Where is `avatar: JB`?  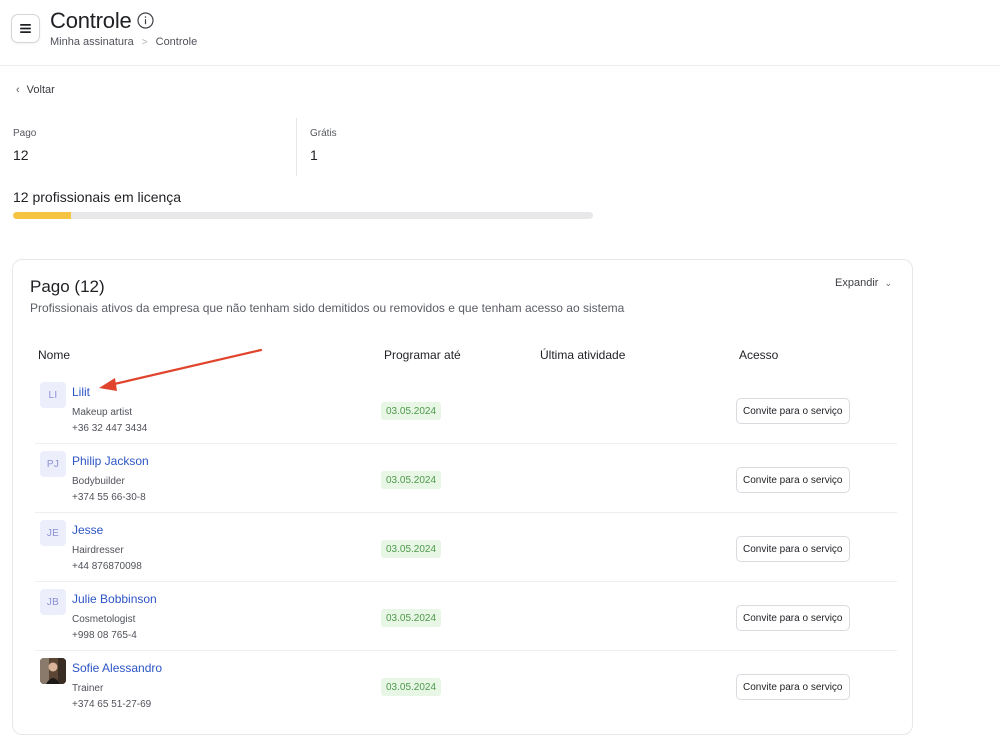 avatar: JB is located at coordinates (53, 602).